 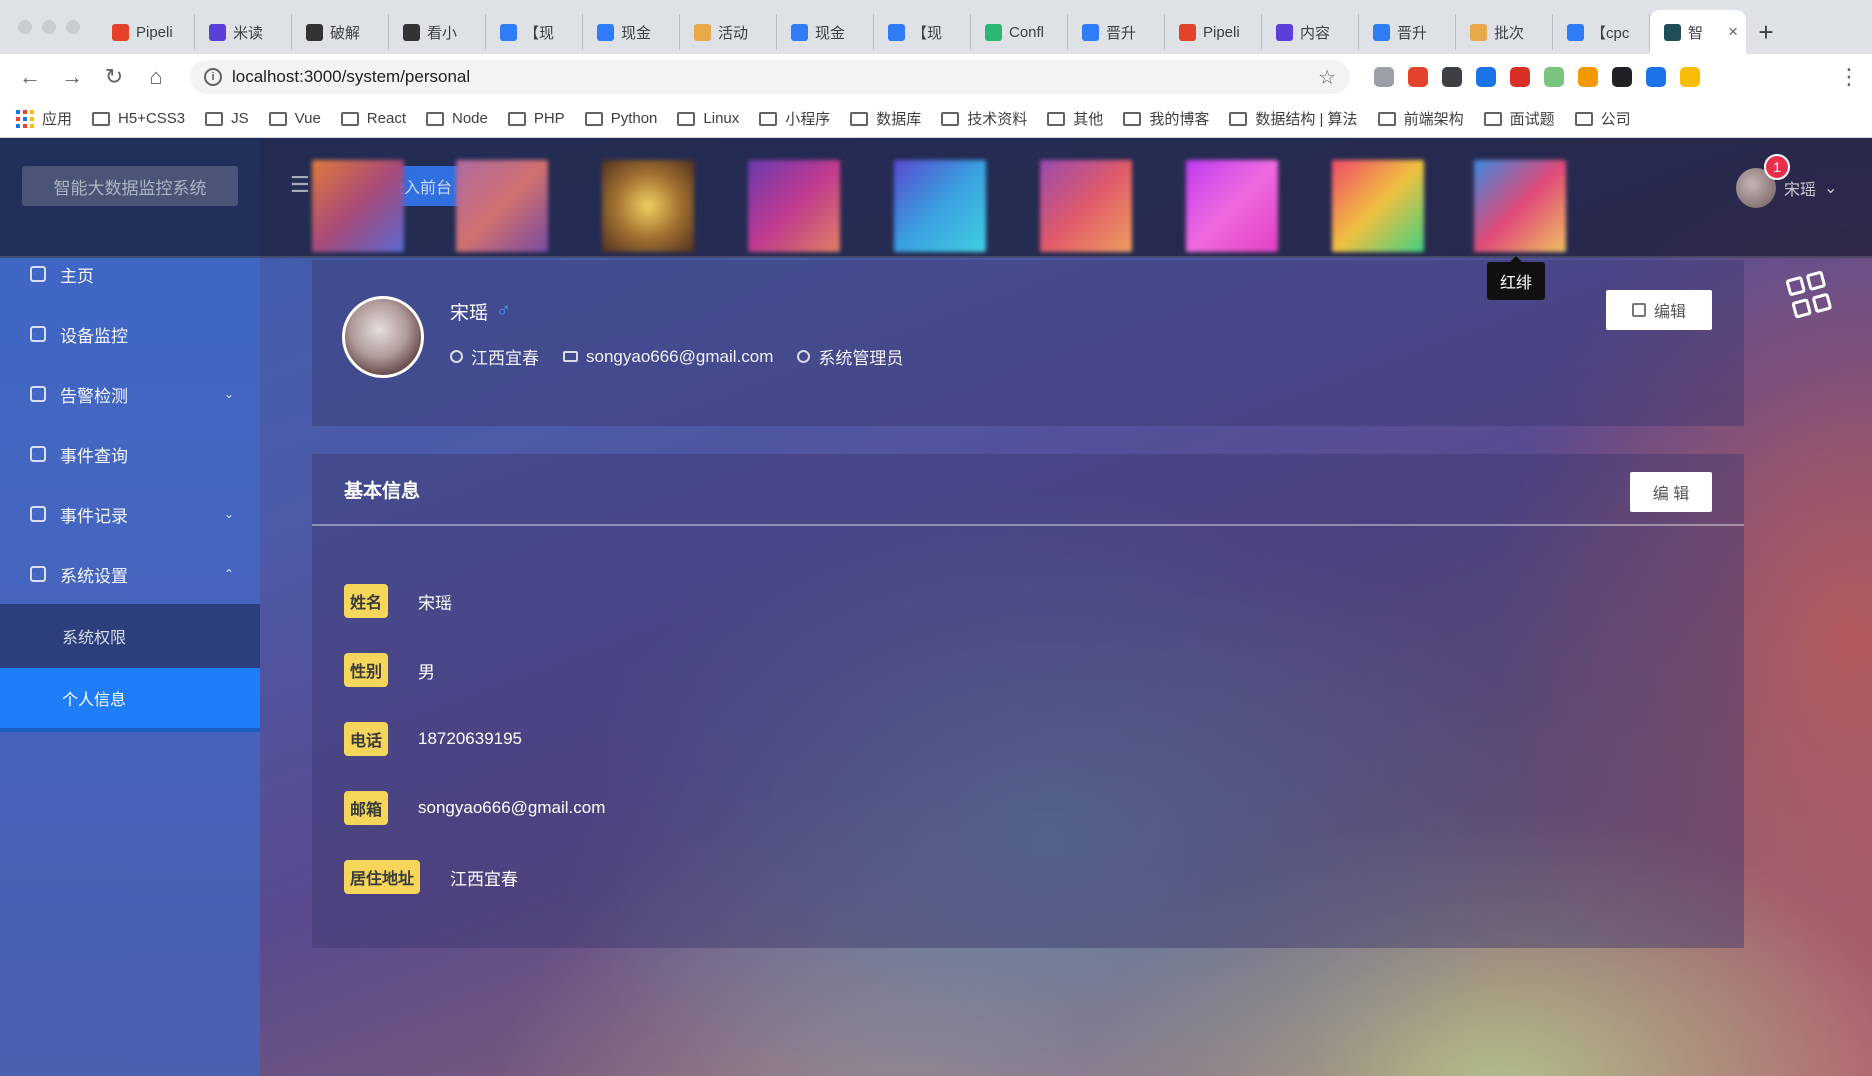 I want to click on bookmark-folder: Node, so click(x=456, y=118).